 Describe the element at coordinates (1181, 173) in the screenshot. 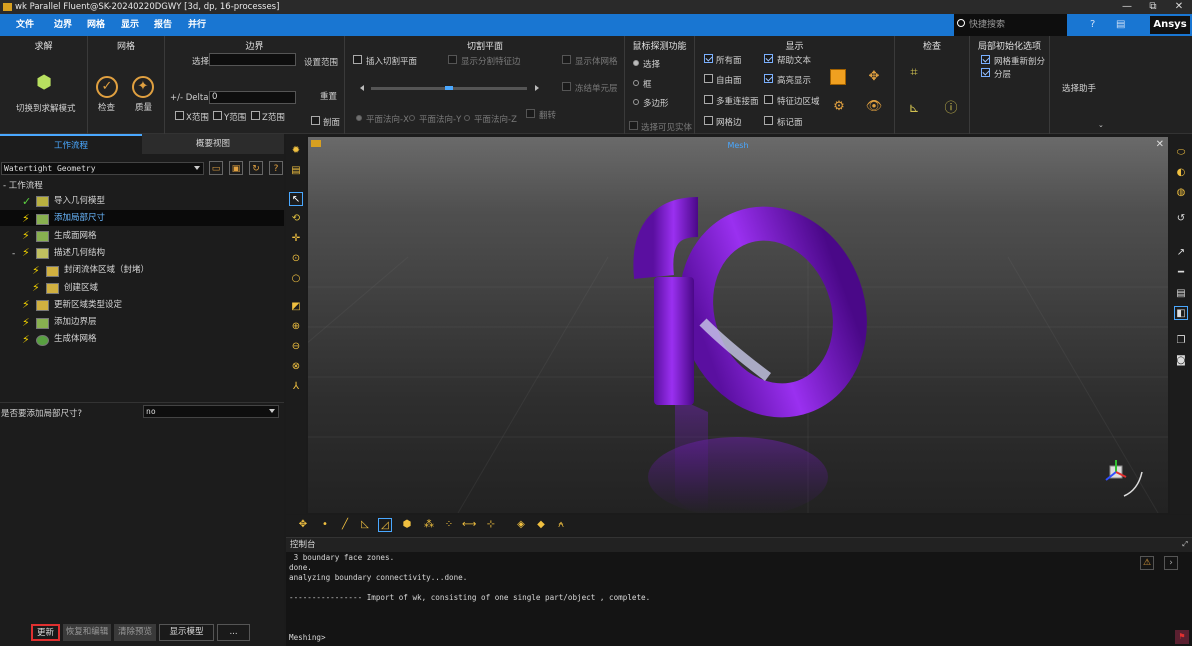

I see `view-side-icon: ◐` at that location.